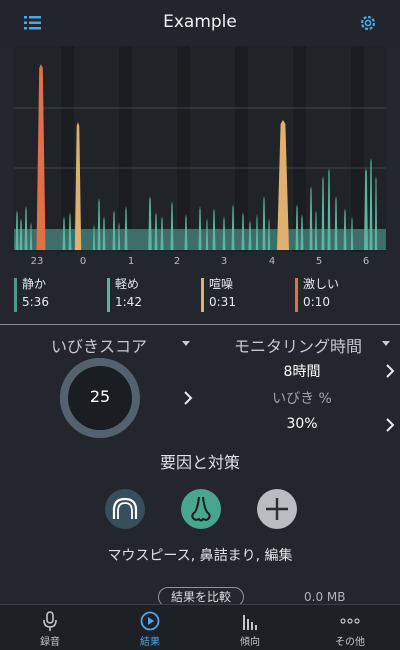 The width and height of the screenshot is (400, 650). What do you see at coordinates (100, 396) in the screenshot?
I see `score-value: 25` at bounding box center [100, 396].